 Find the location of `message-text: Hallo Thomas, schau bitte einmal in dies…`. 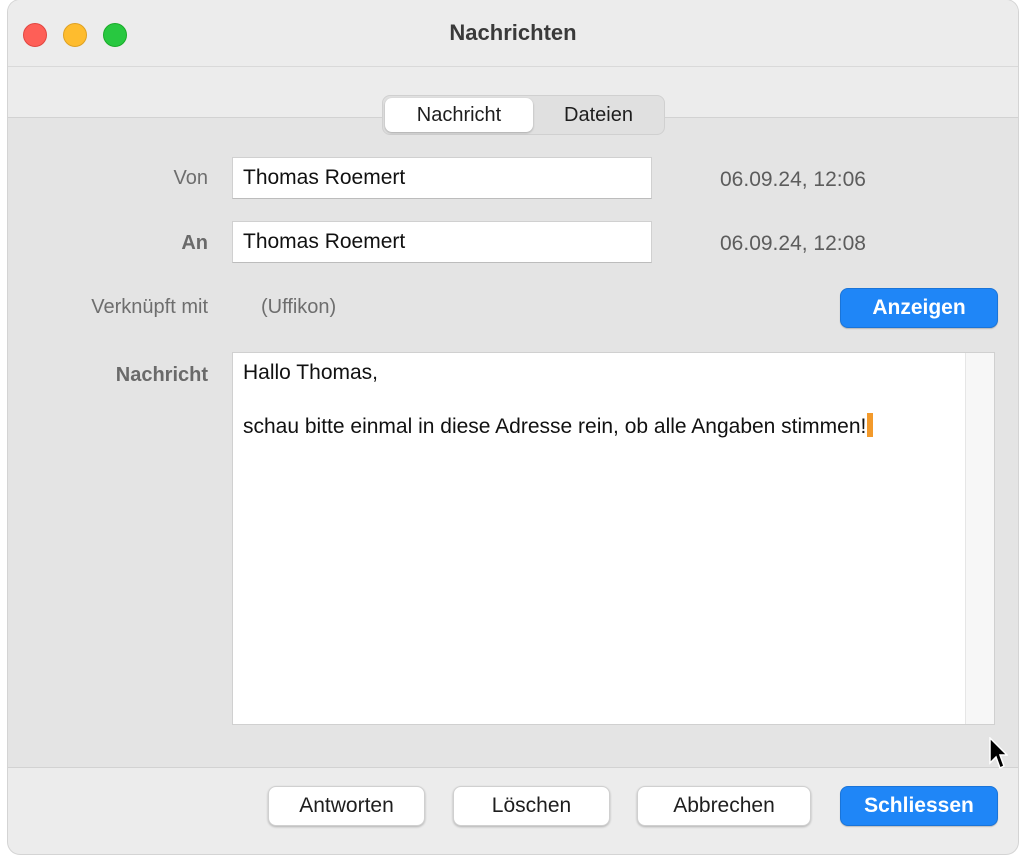

message-text: Hallo Thomas, schau bitte einmal in dies… is located at coordinates (598, 399).